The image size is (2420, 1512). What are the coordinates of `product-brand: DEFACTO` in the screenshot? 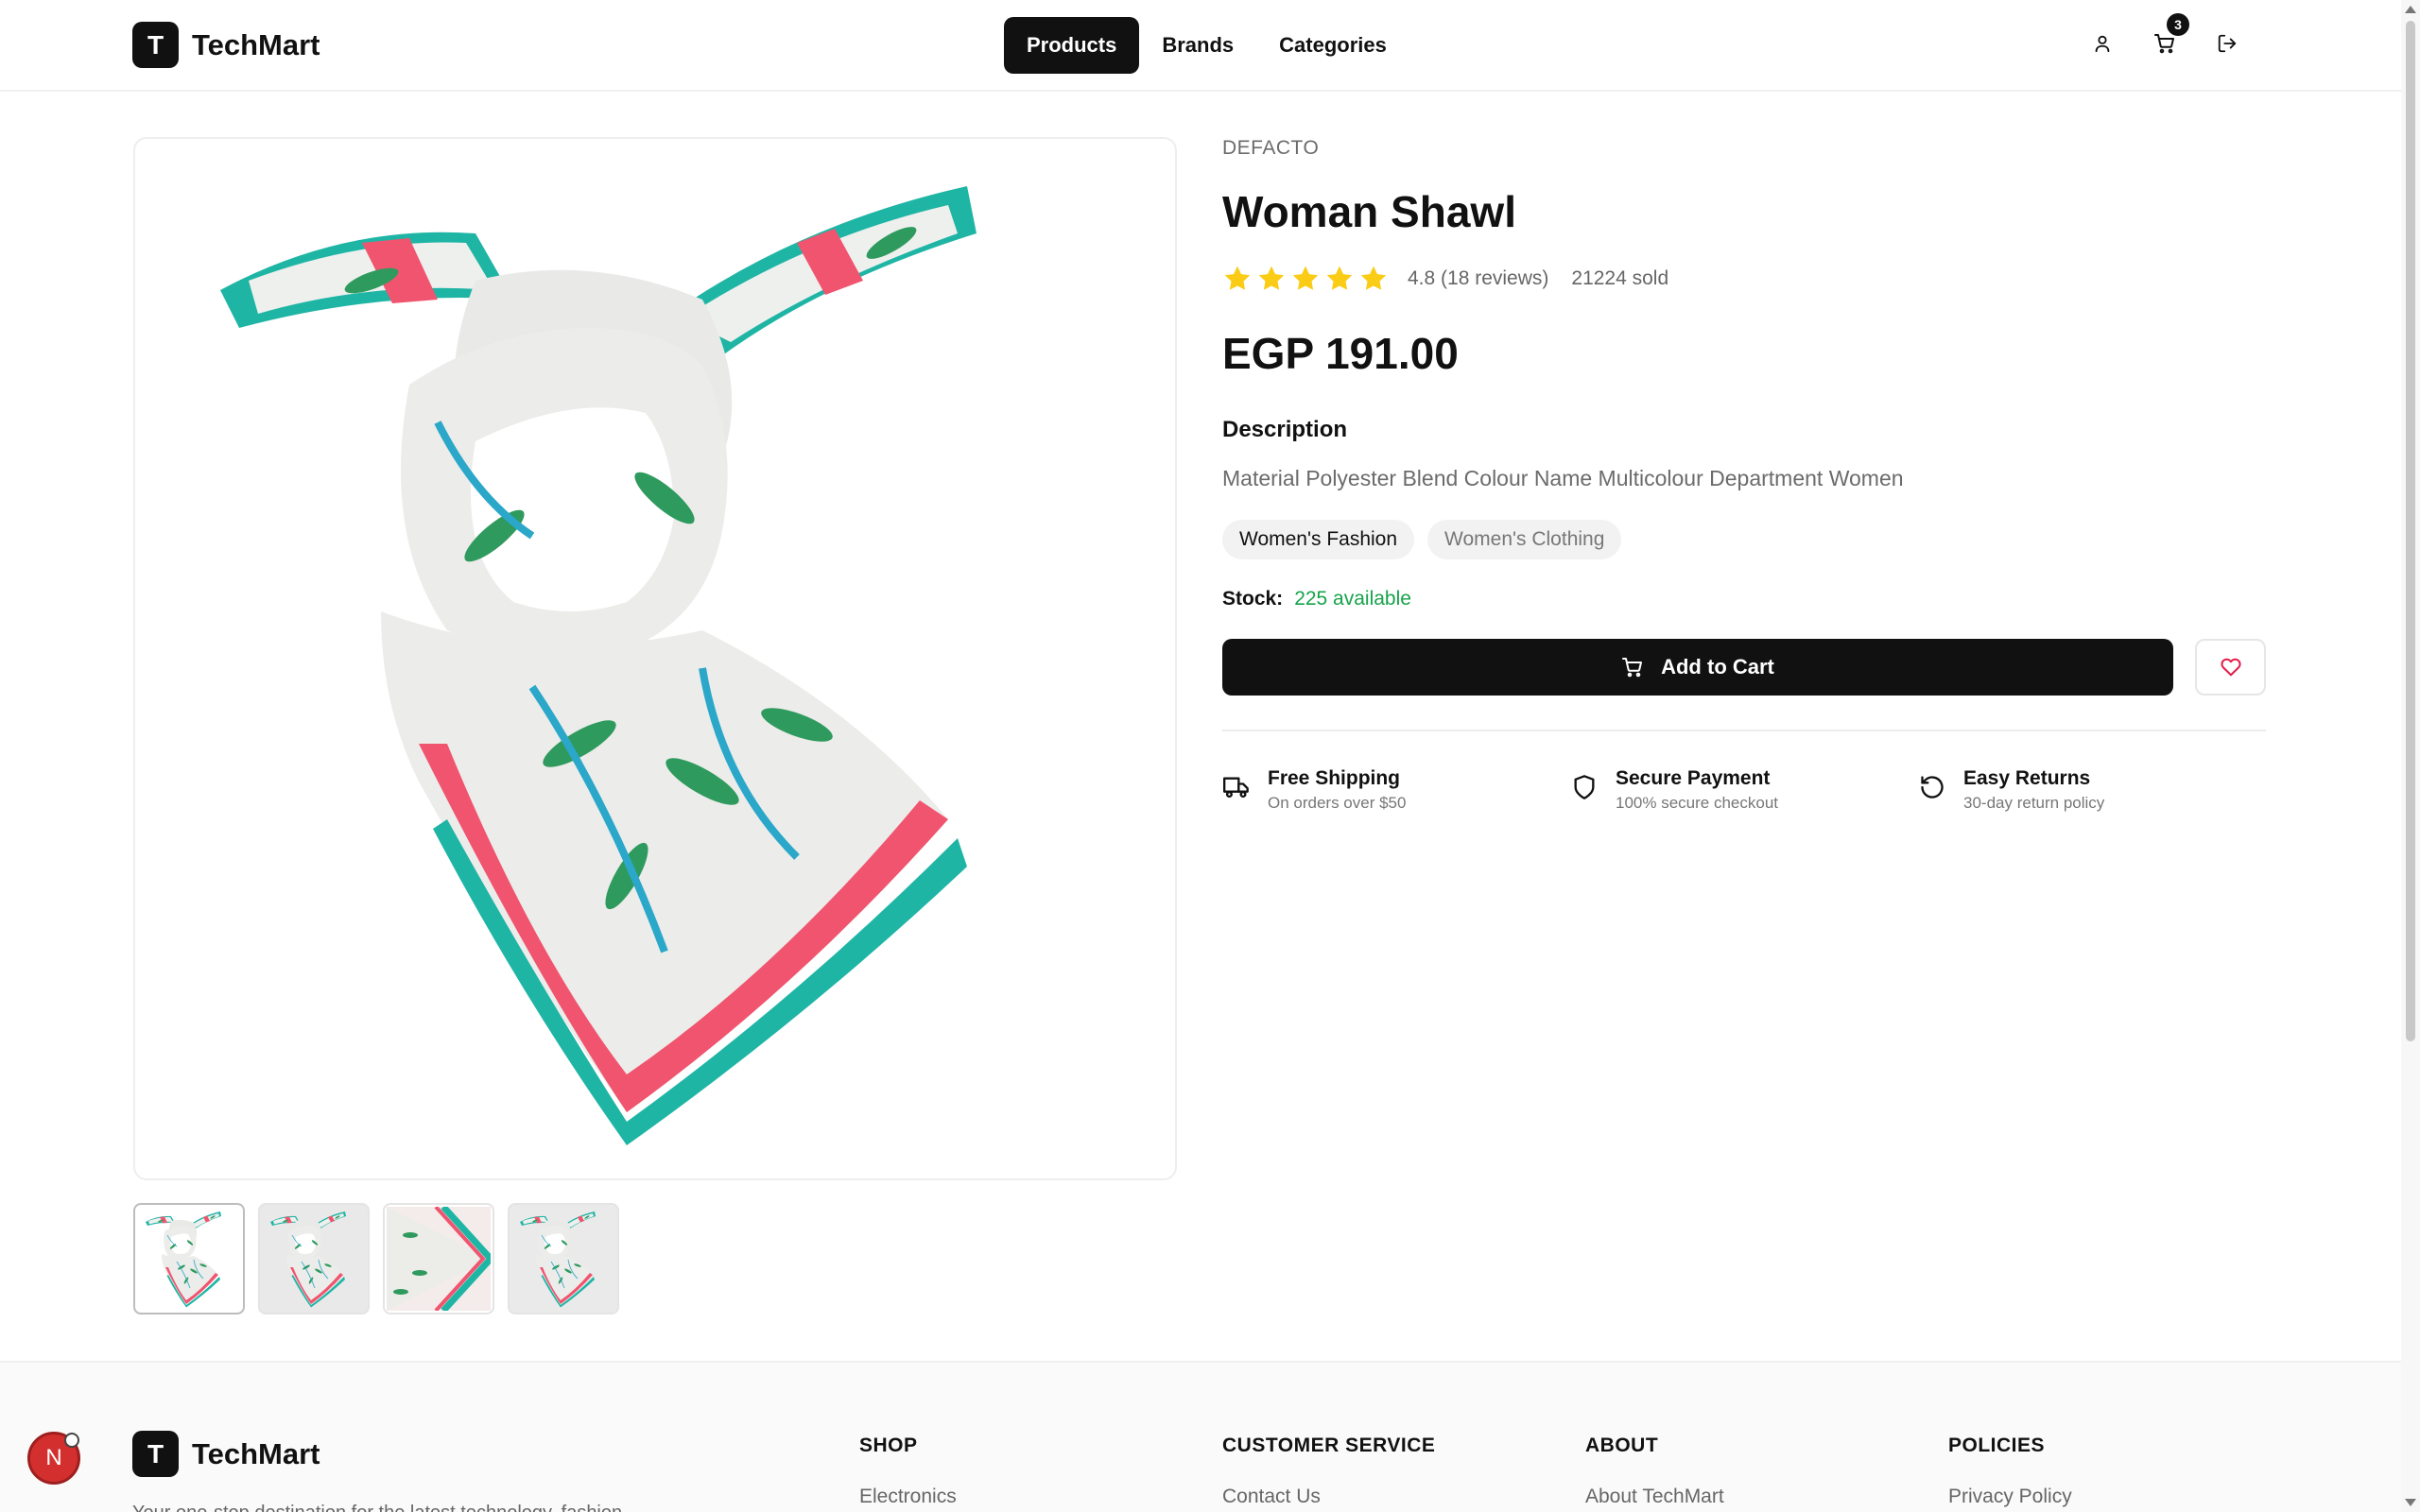 It's located at (1744, 148).